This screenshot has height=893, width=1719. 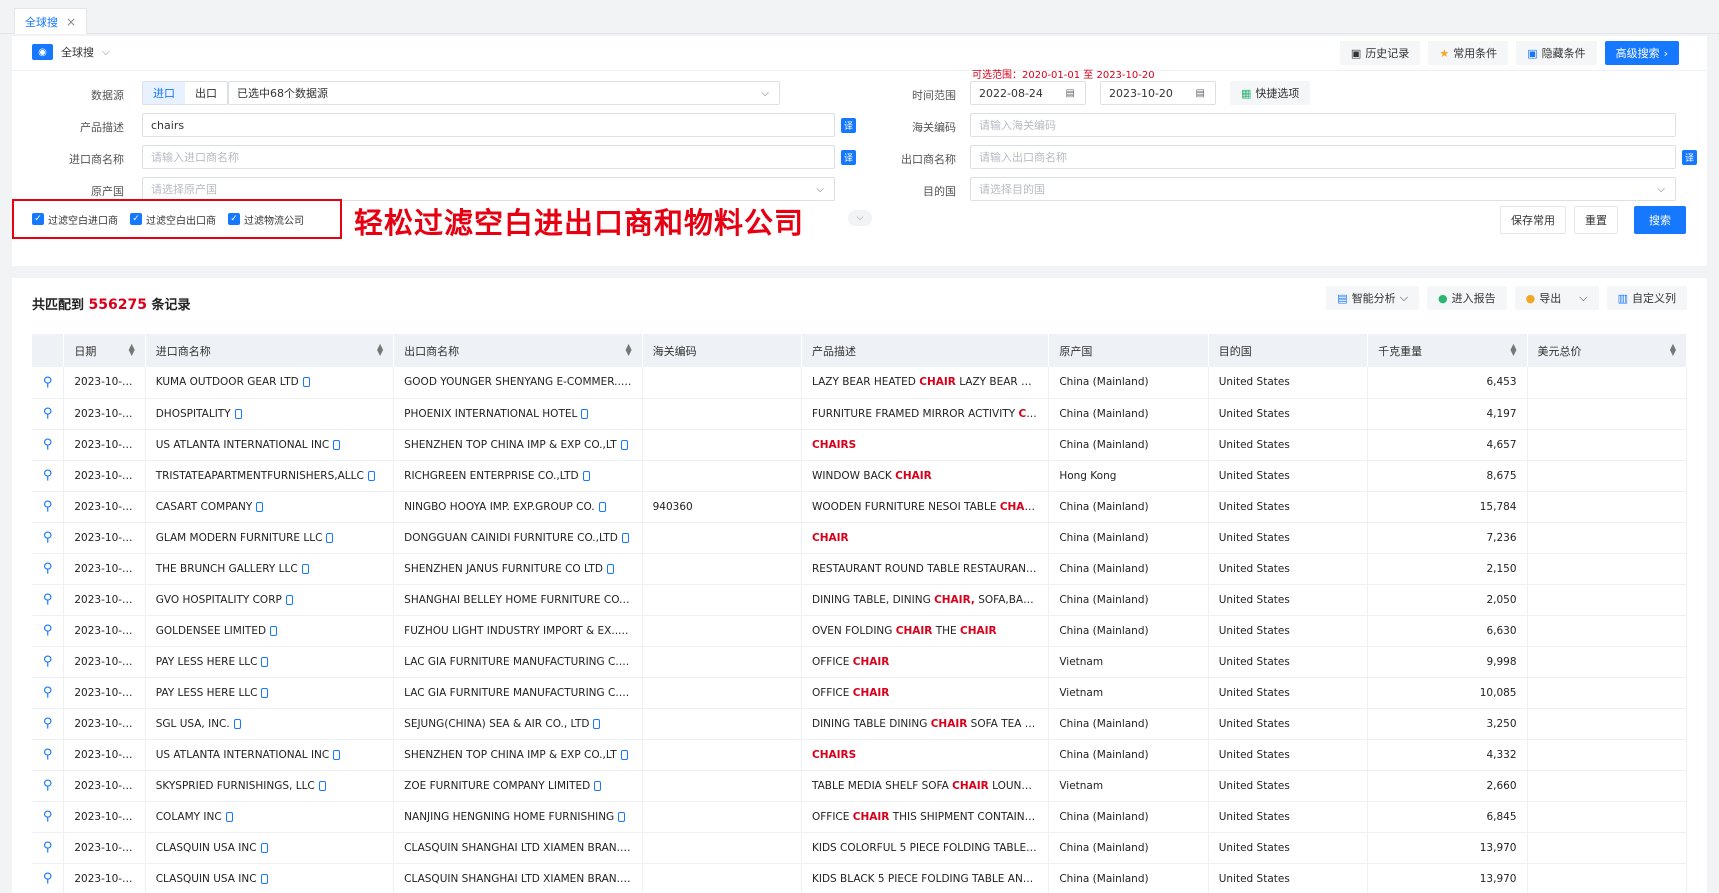 I want to click on exporter-name: ZOE FURNITURE COMPANY LIMITED, so click(x=497, y=786).